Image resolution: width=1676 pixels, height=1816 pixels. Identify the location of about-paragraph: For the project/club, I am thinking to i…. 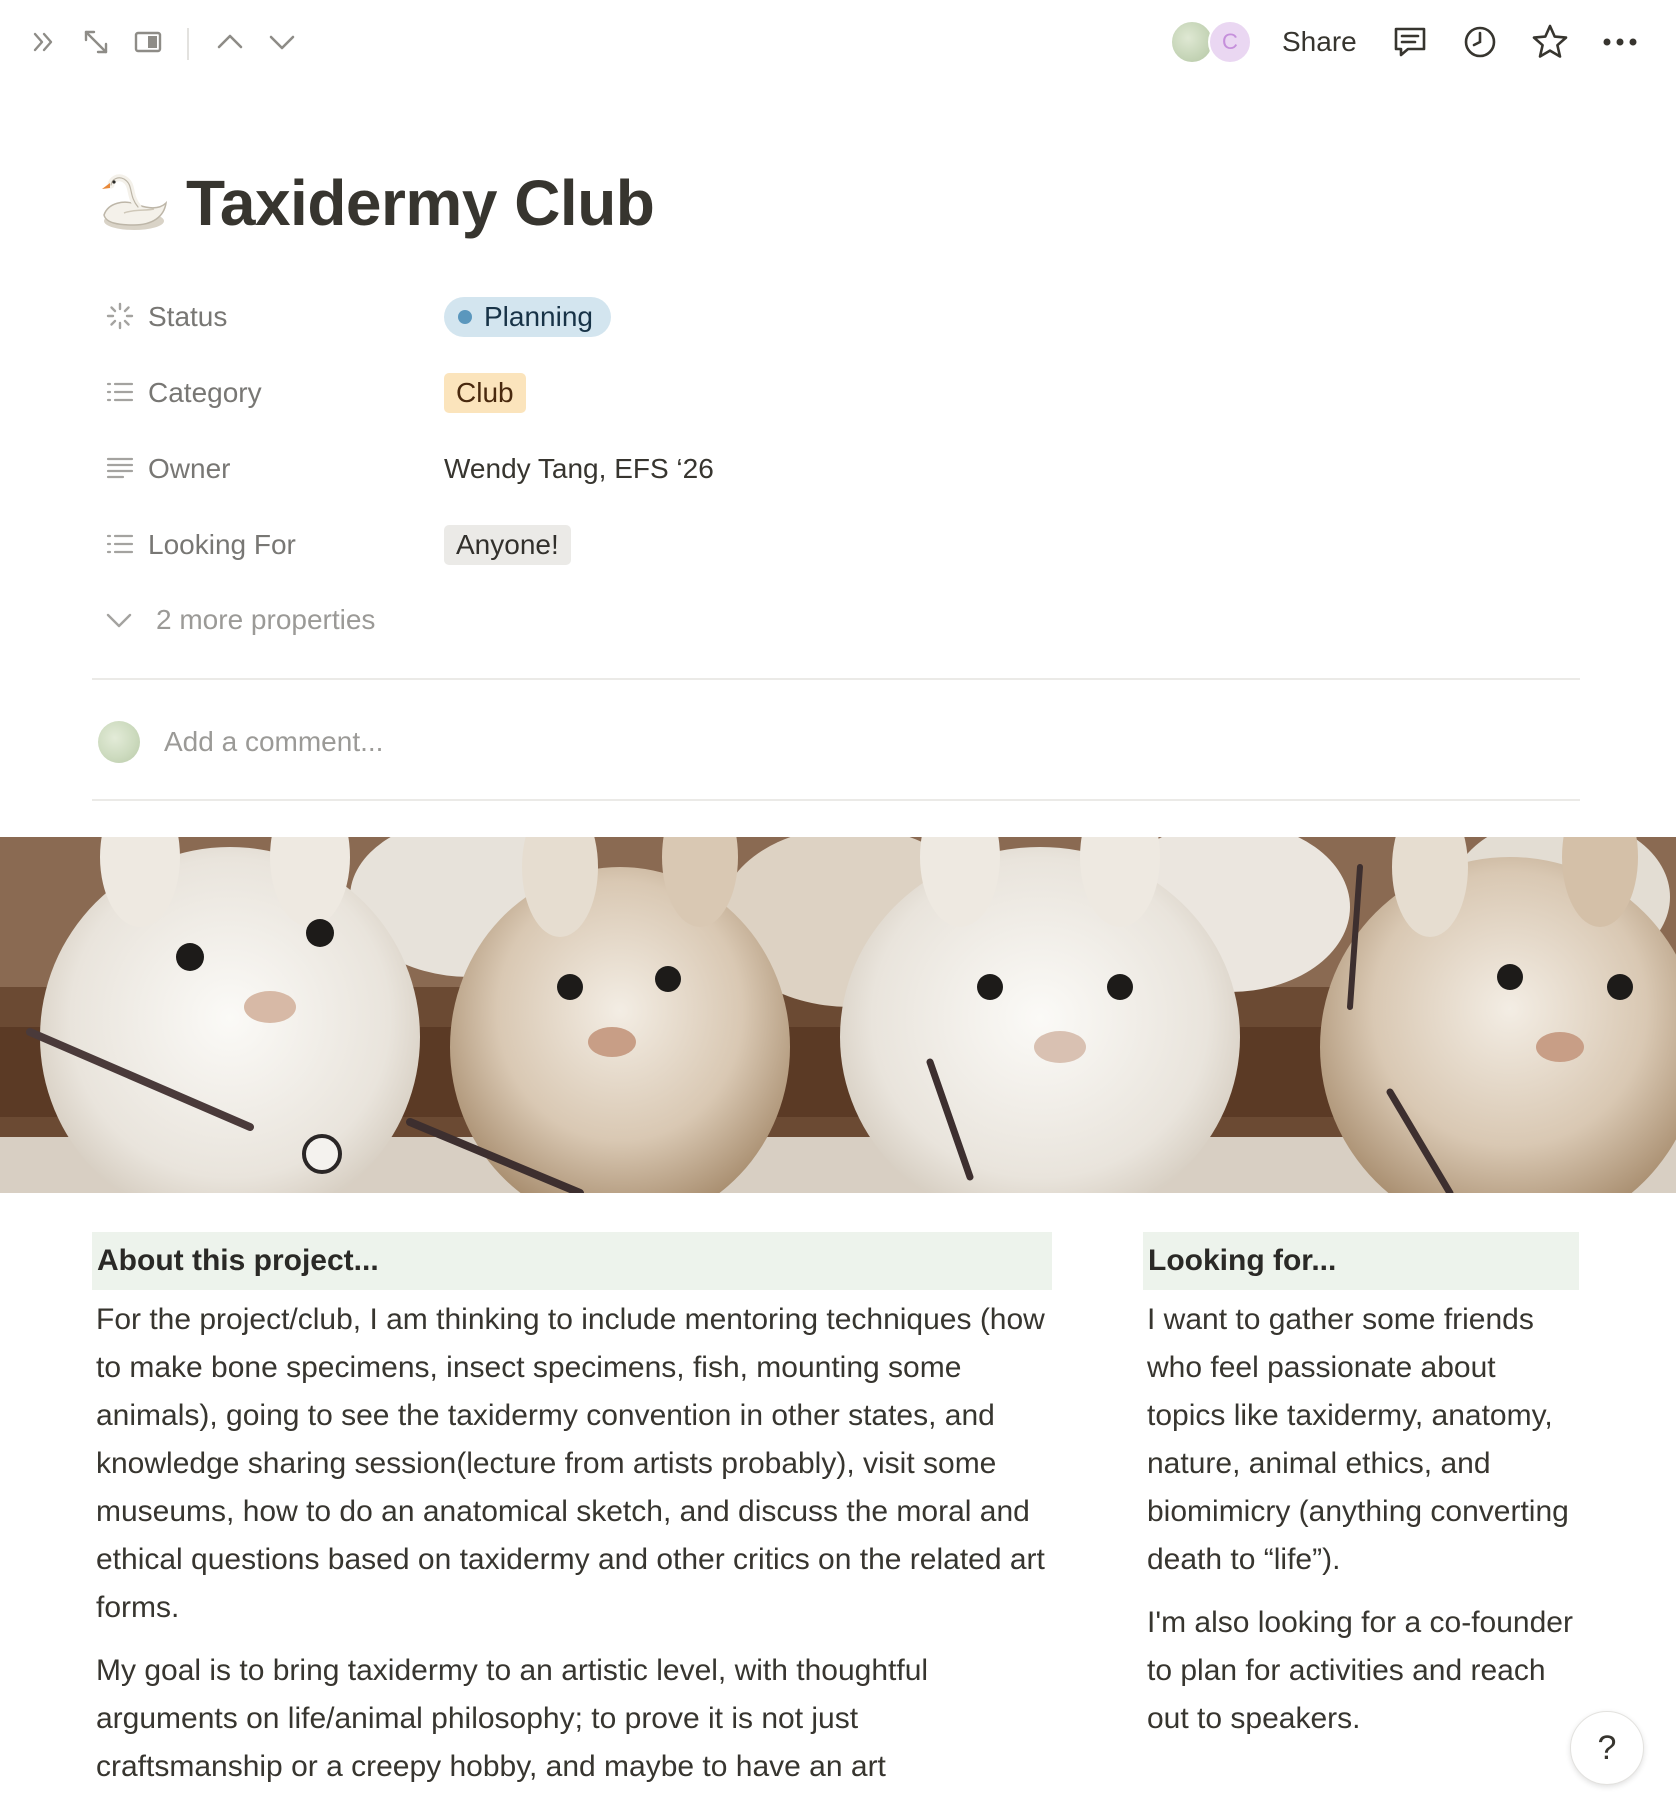
(572, 1464).